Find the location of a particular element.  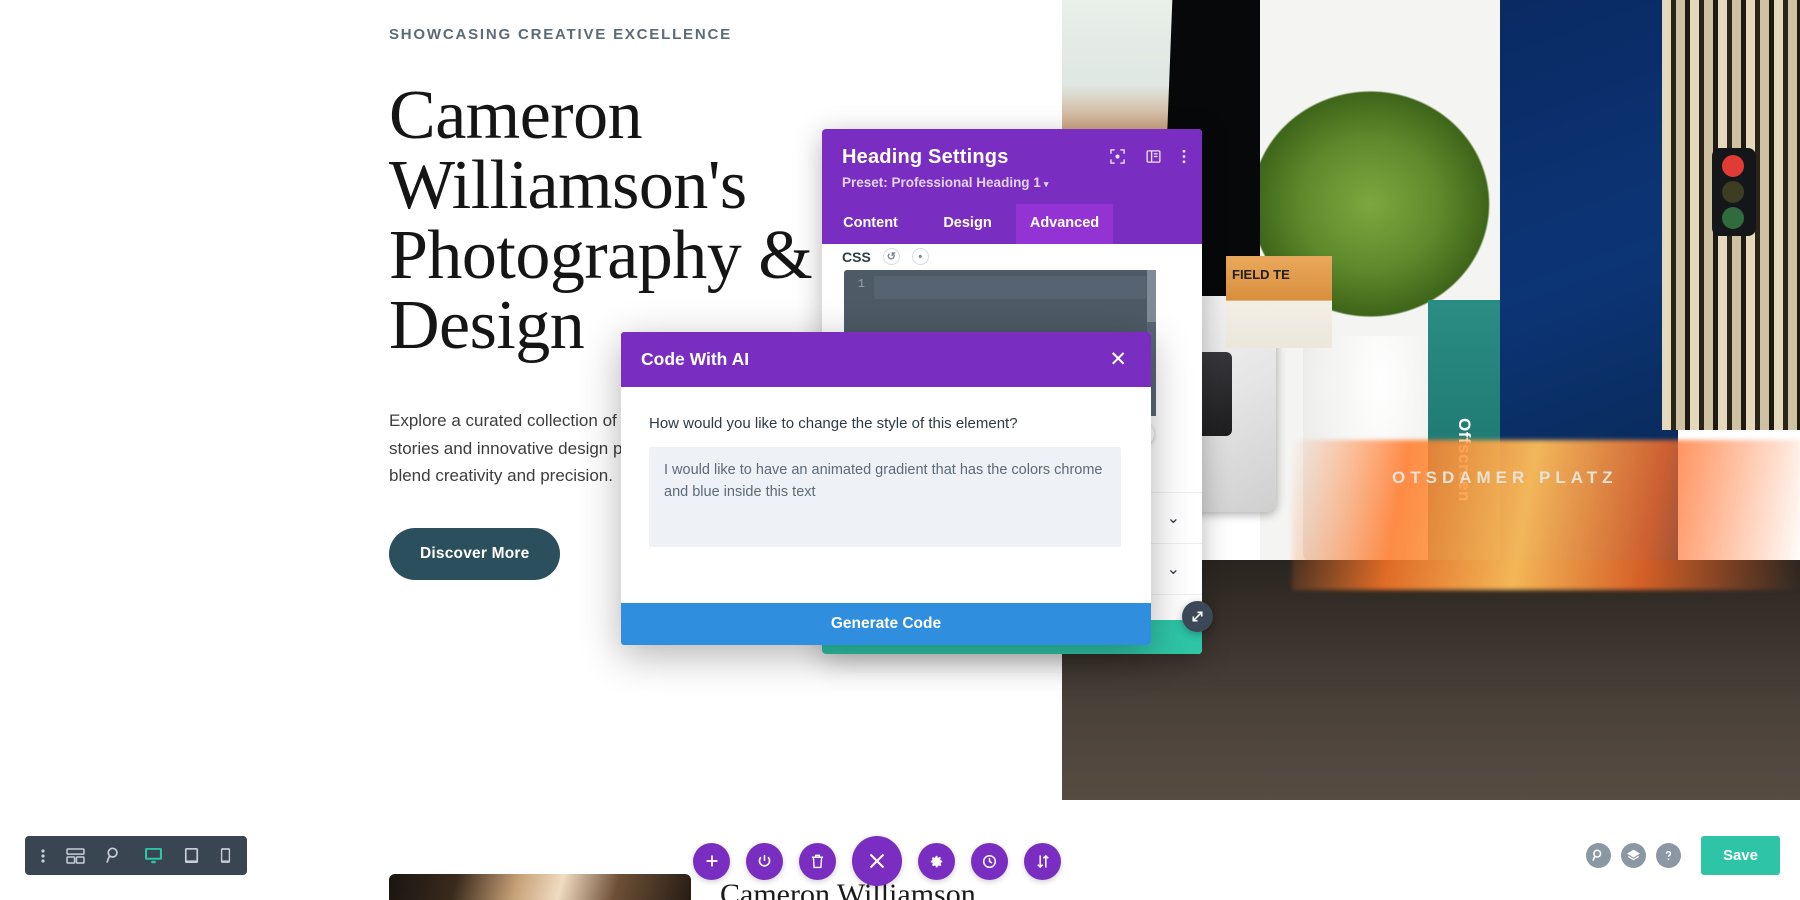

tab-content: Content is located at coordinates (870, 224).